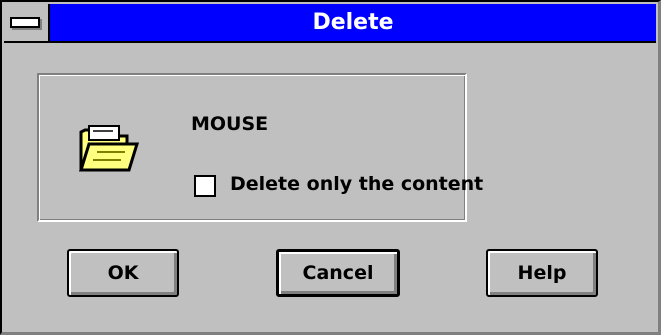 The width and height of the screenshot is (661, 335). I want to click on delete-content-only-label: Delete only the content, so click(356, 184).